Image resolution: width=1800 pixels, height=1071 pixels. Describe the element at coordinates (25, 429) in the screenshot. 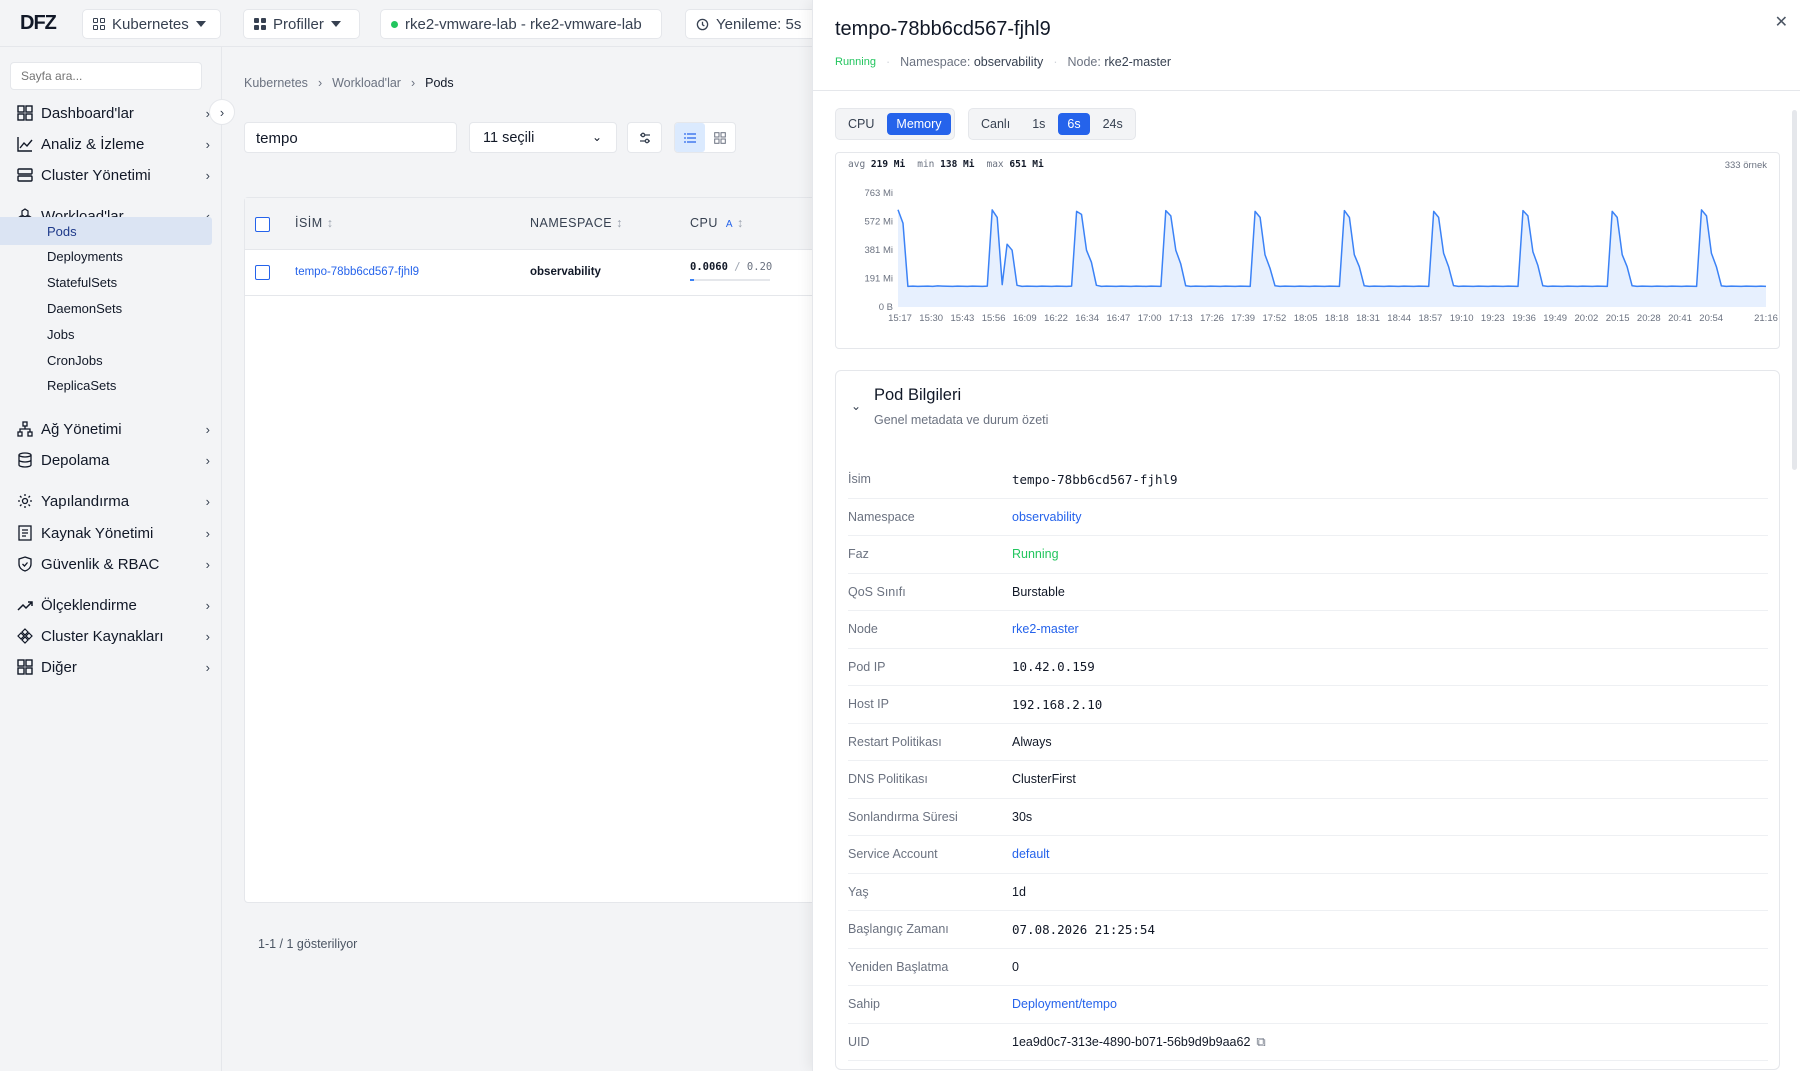

I see `network-icon` at that location.